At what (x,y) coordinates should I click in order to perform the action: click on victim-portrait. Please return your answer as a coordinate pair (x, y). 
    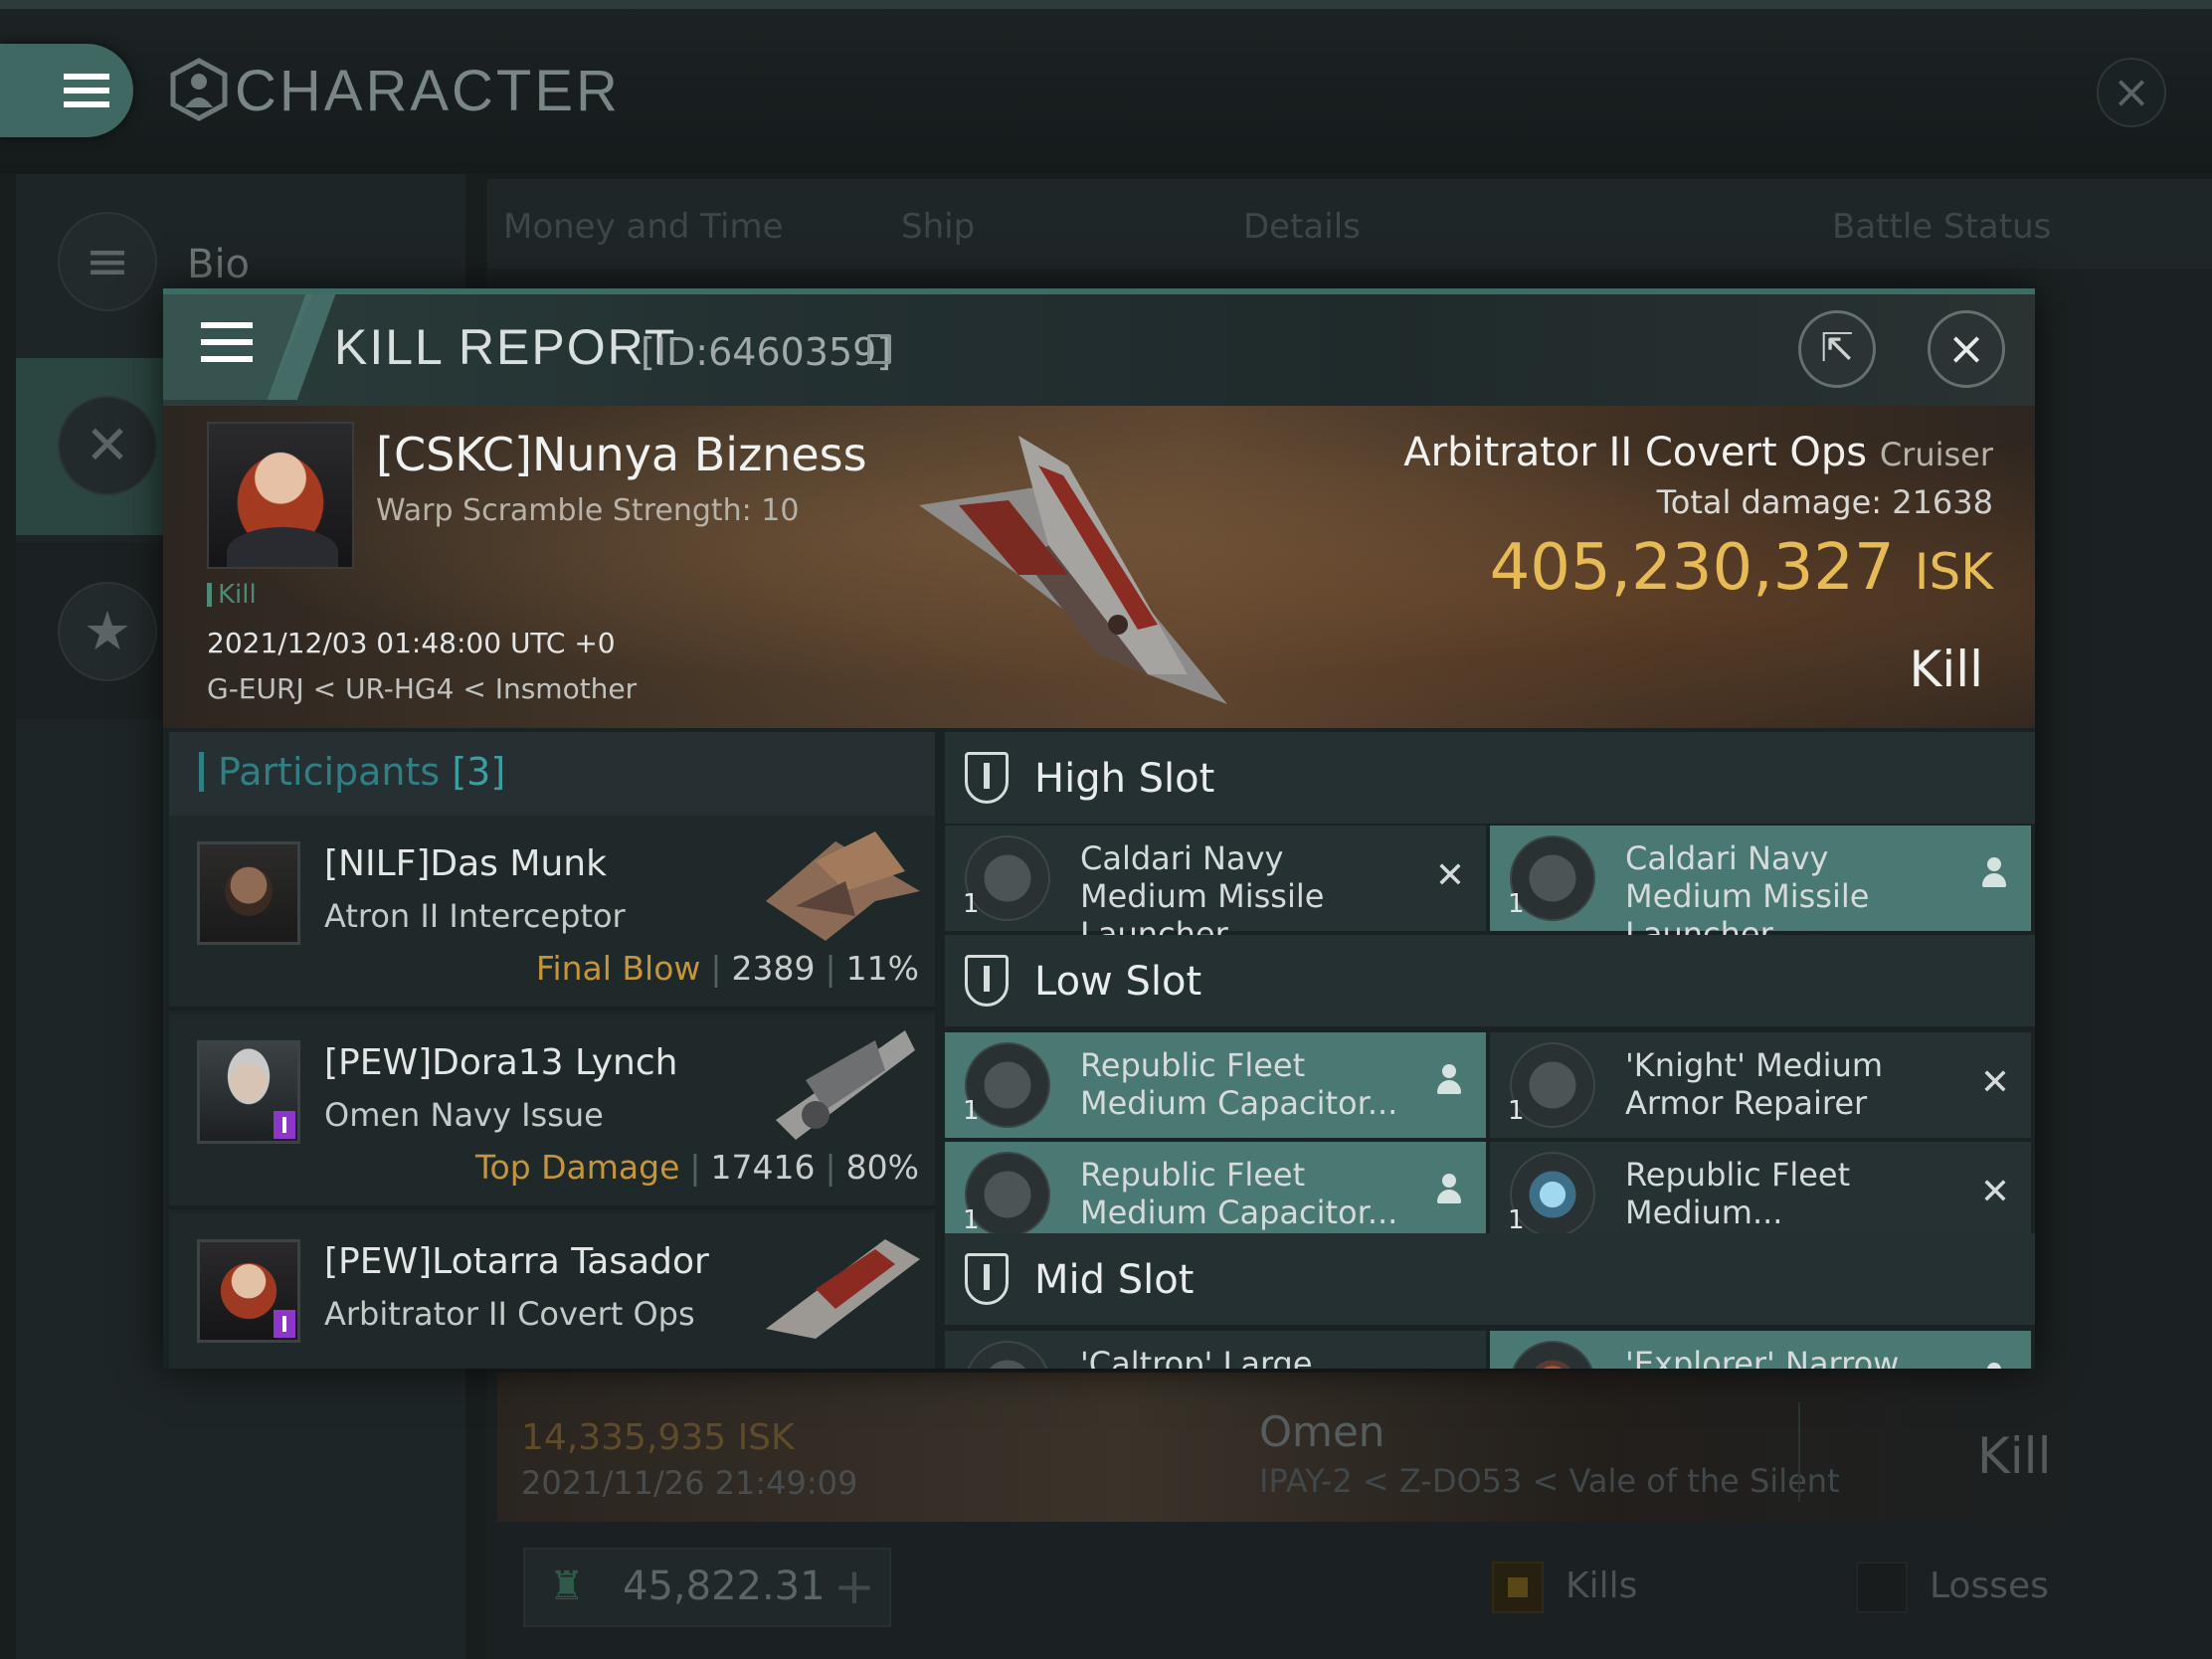
    Looking at the image, I should click on (280, 495).